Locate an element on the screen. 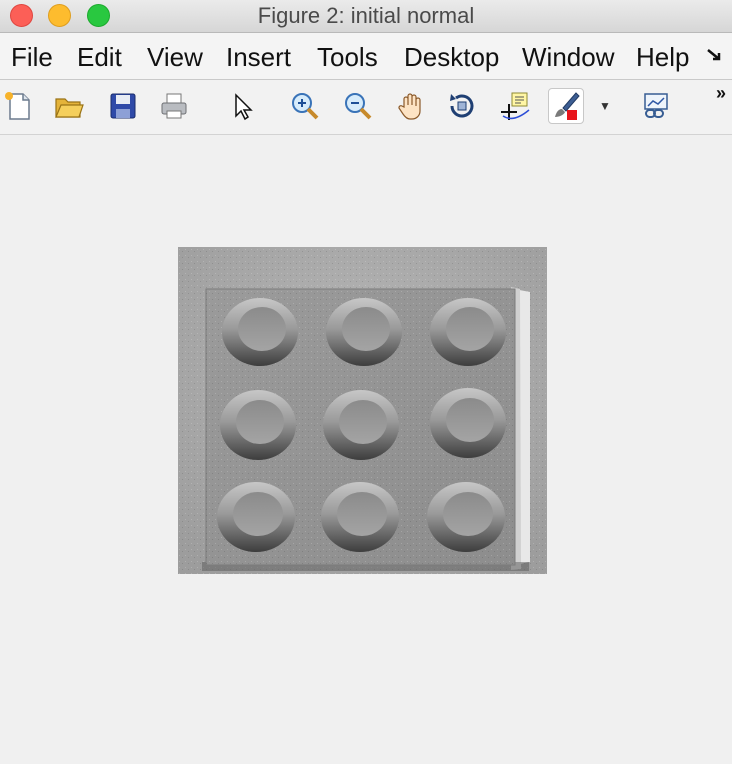 The width and height of the screenshot is (732, 764). menu-help: Help is located at coordinates (668, 56).